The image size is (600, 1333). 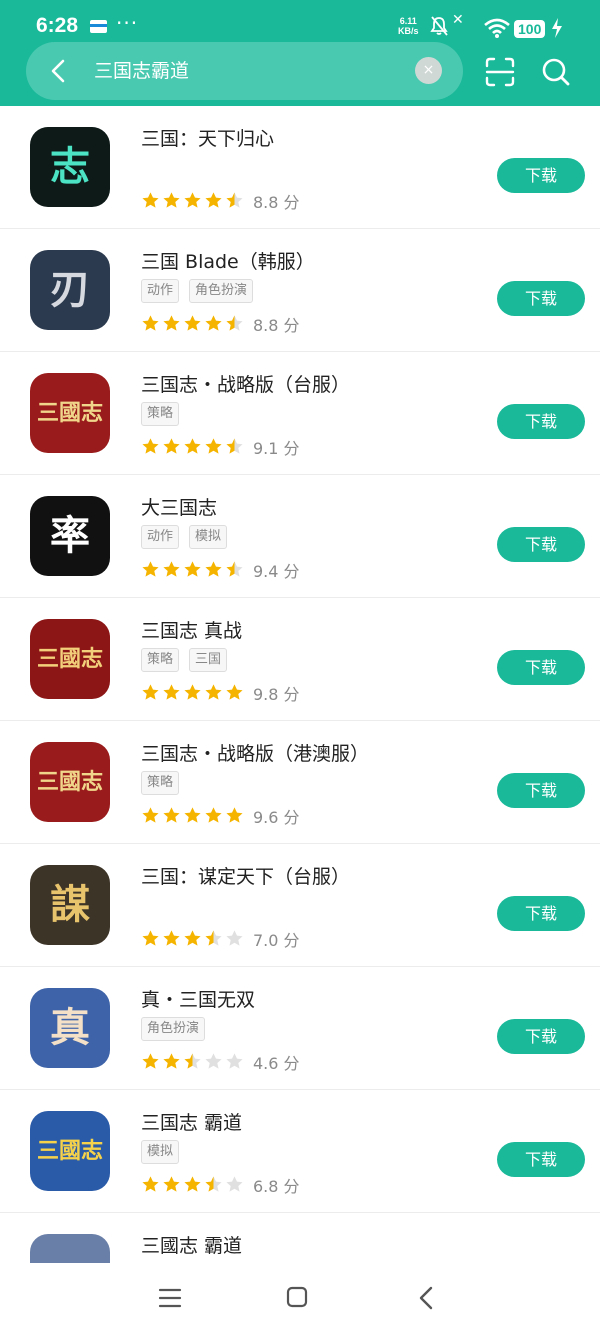 What do you see at coordinates (300, 782) in the screenshot?
I see `app-list-item: 三國志 三国志・战略版（港澳服） 策略 9.6 分 下载` at bounding box center [300, 782].